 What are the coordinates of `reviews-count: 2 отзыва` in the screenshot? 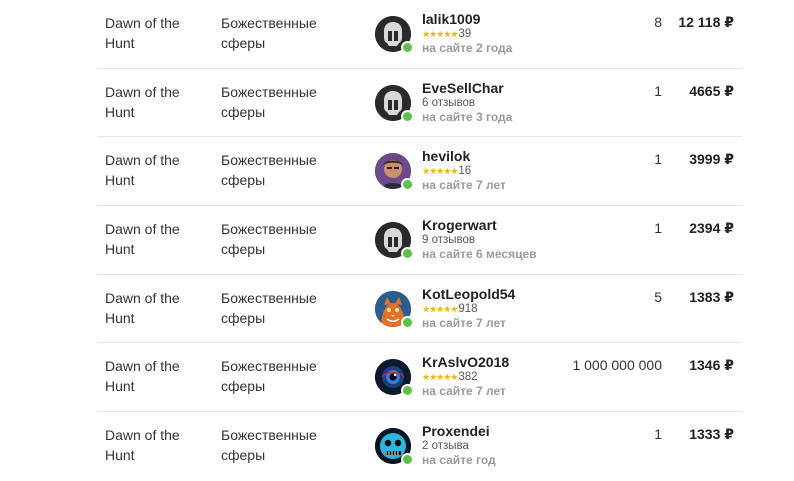 It's located at (445, 446).